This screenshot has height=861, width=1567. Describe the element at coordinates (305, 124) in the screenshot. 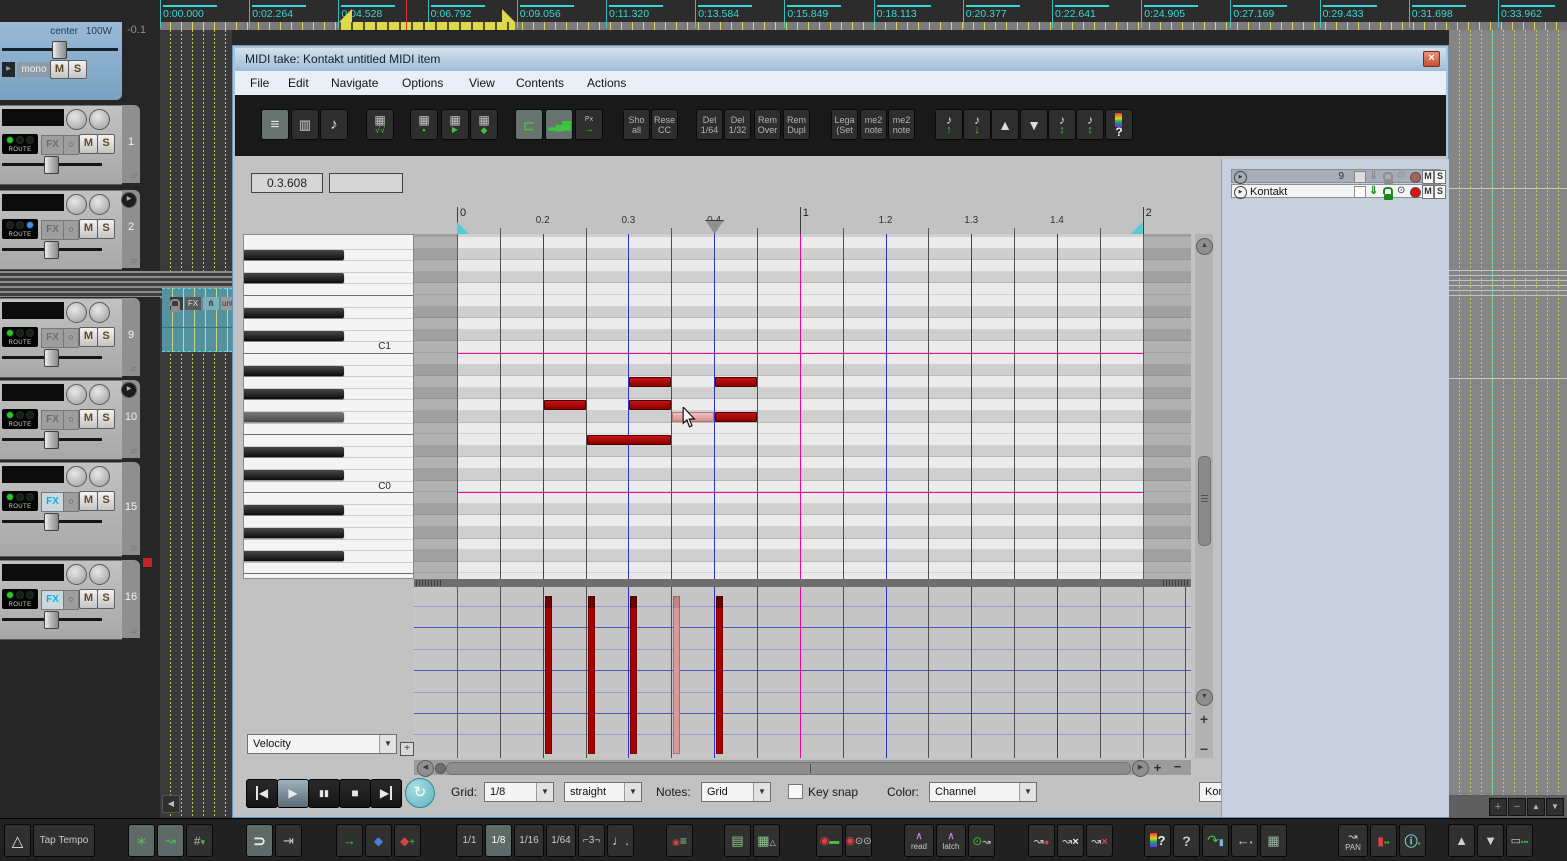

I see `toolbar-drum-view: ▥` at that location.